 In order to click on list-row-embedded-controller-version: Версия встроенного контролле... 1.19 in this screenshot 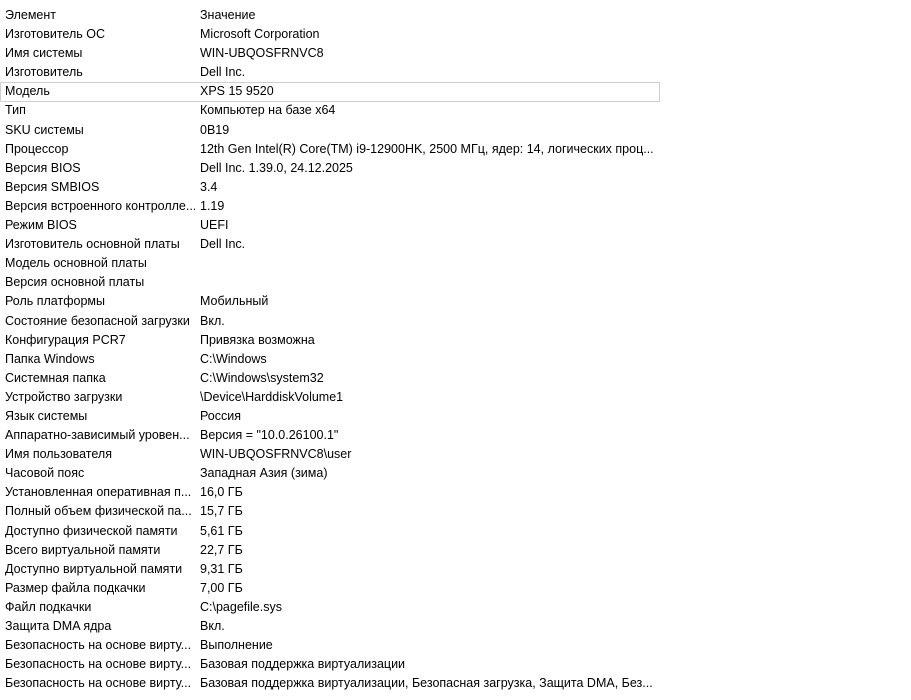, I will do `click(455, 206)`.